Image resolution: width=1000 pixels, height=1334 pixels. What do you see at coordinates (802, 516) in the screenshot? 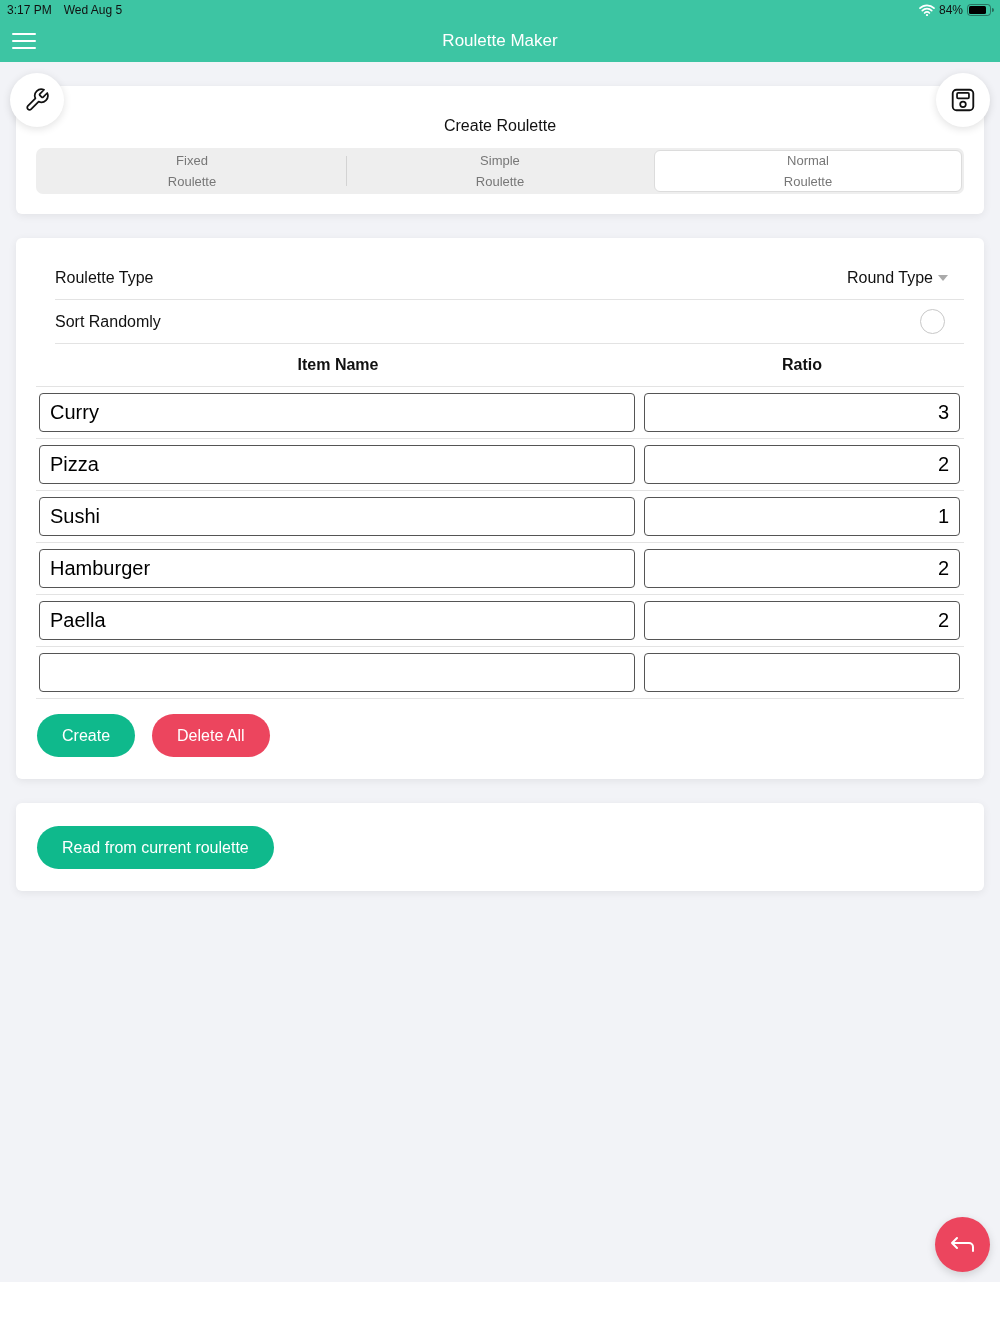
I see `ratio-field: 1` at bounding box center [802, 516].